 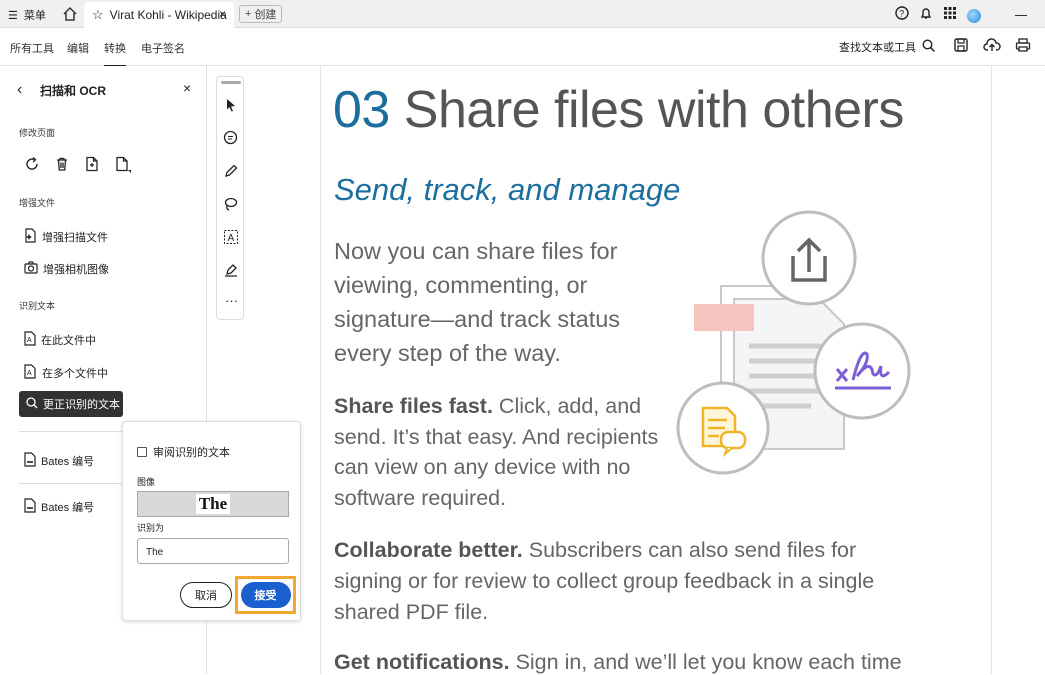 What do you see at coordinates (361, 110) in the screenshot?
I see `heading-number: 03` at bounding box center [361, 110].